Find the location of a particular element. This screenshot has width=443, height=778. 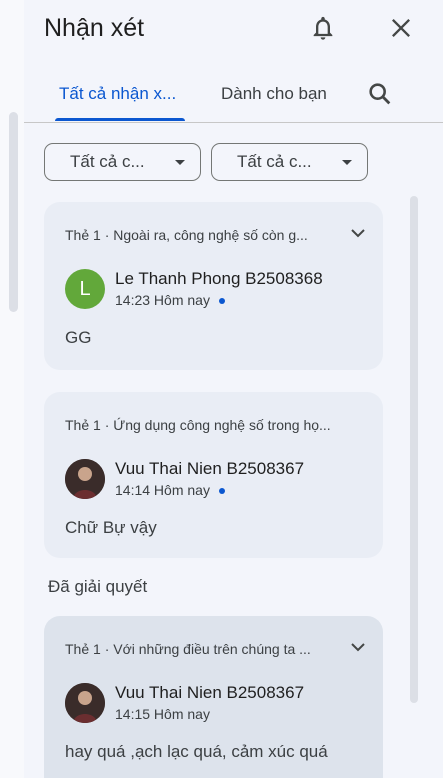

comment-text: Chữ Bự vậy is located at coordinates (111, 527).